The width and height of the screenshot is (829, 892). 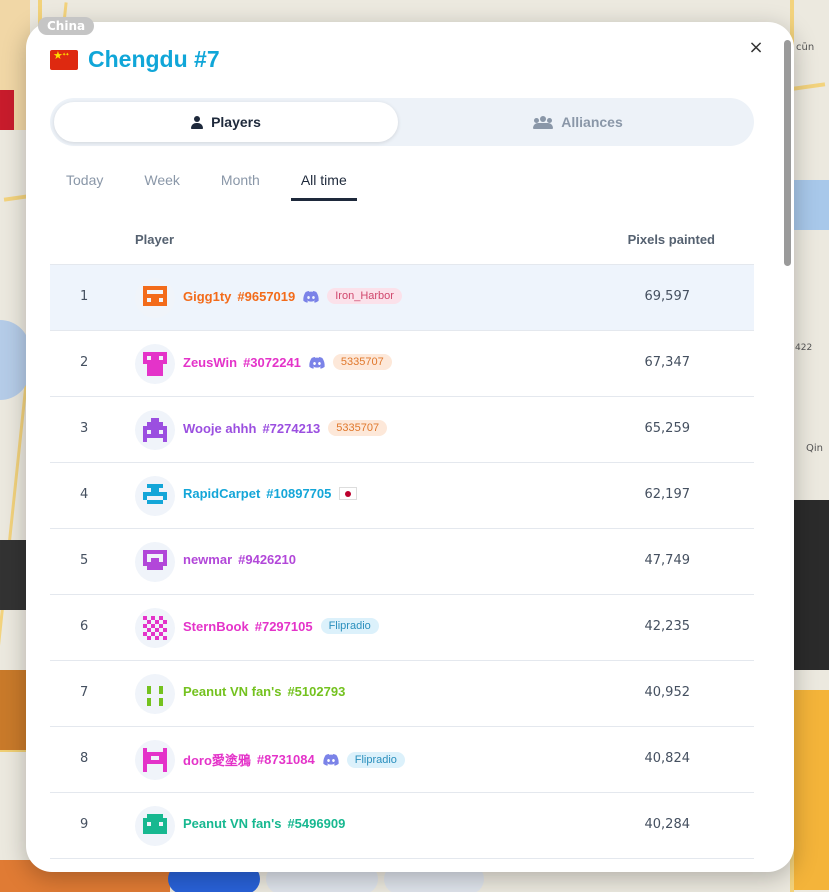 I want to click on player-id: #8731084, so click(x=285, y=759).